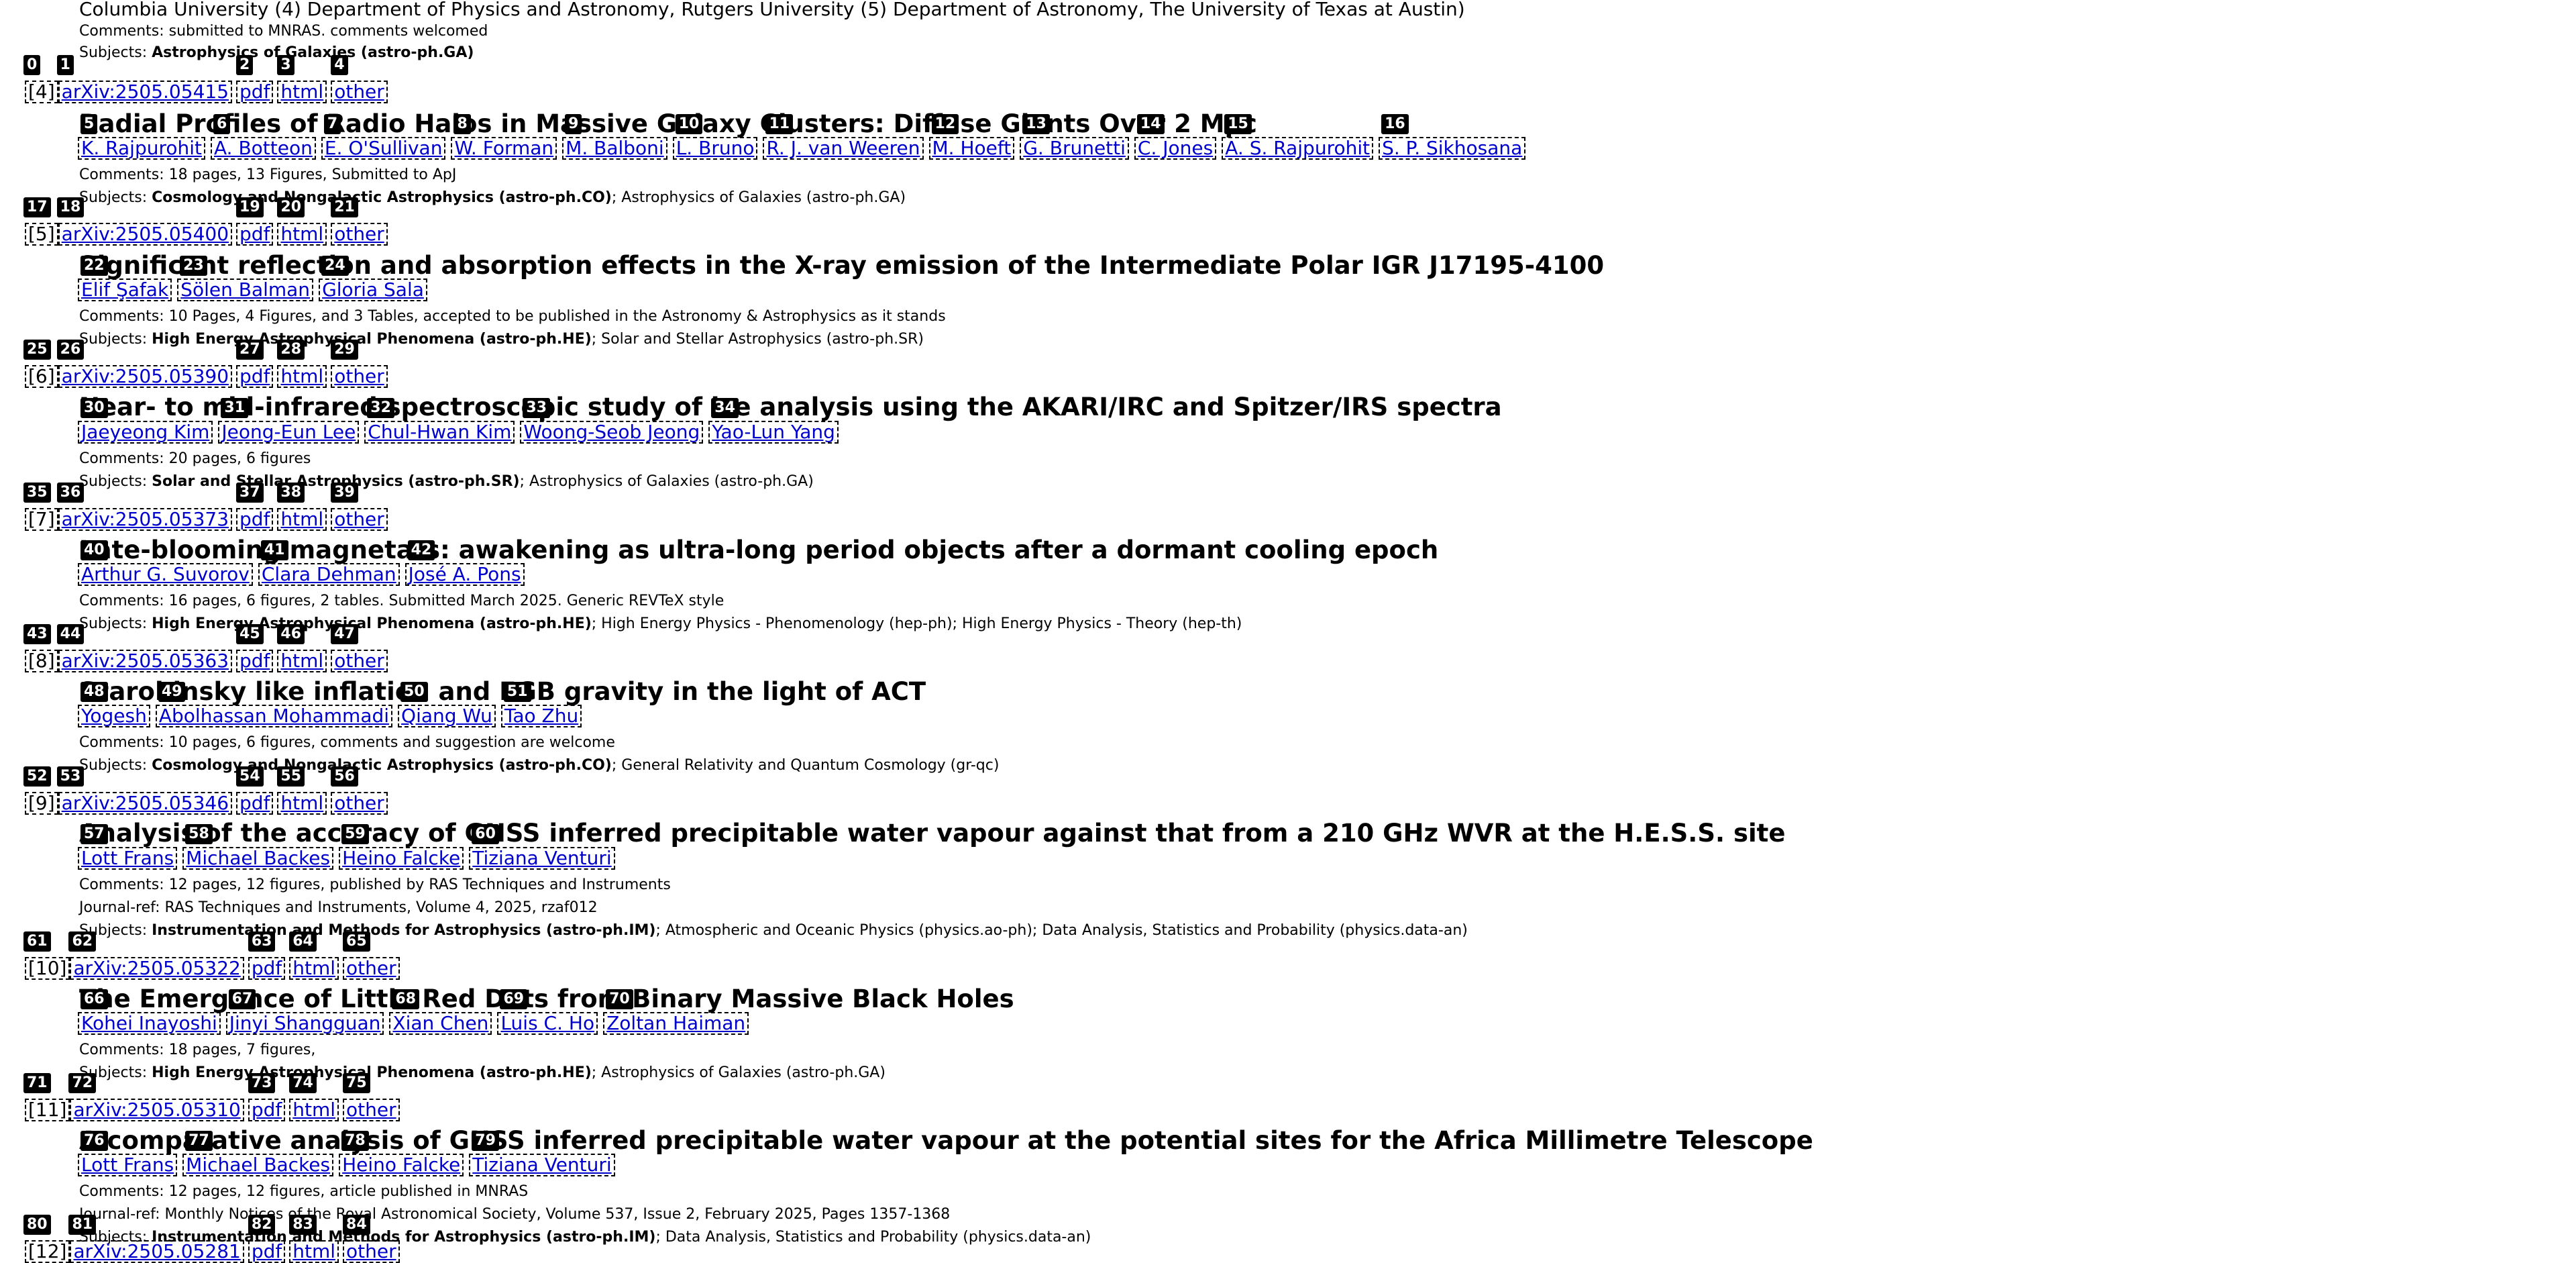 The height and width of the screenshot is (1263, 2576). I want to click on author-link: G. Brunetti, so click(1074, 148).